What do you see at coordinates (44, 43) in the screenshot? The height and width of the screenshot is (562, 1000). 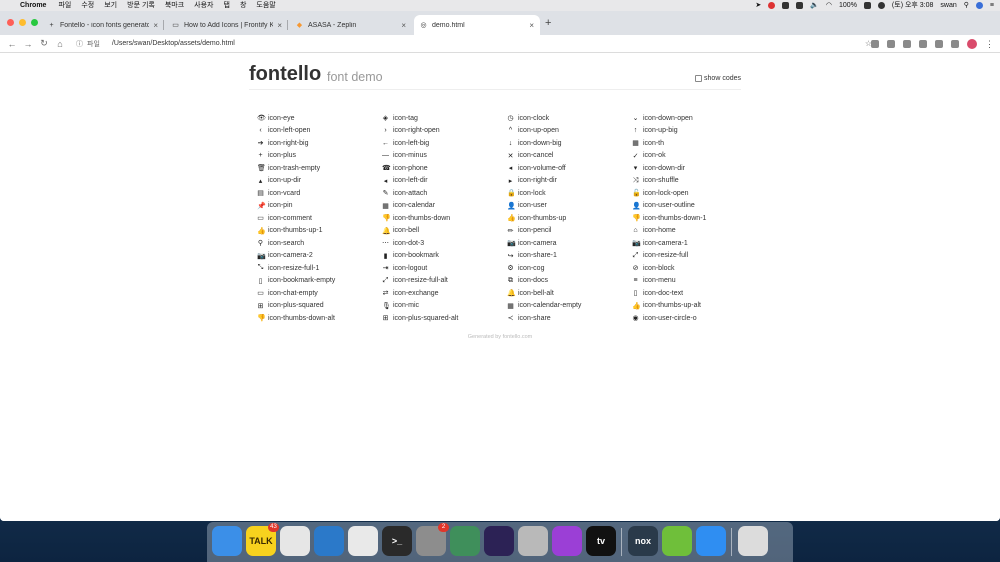 I see `reload-icon: ↻` at bounding box center [44, 43].